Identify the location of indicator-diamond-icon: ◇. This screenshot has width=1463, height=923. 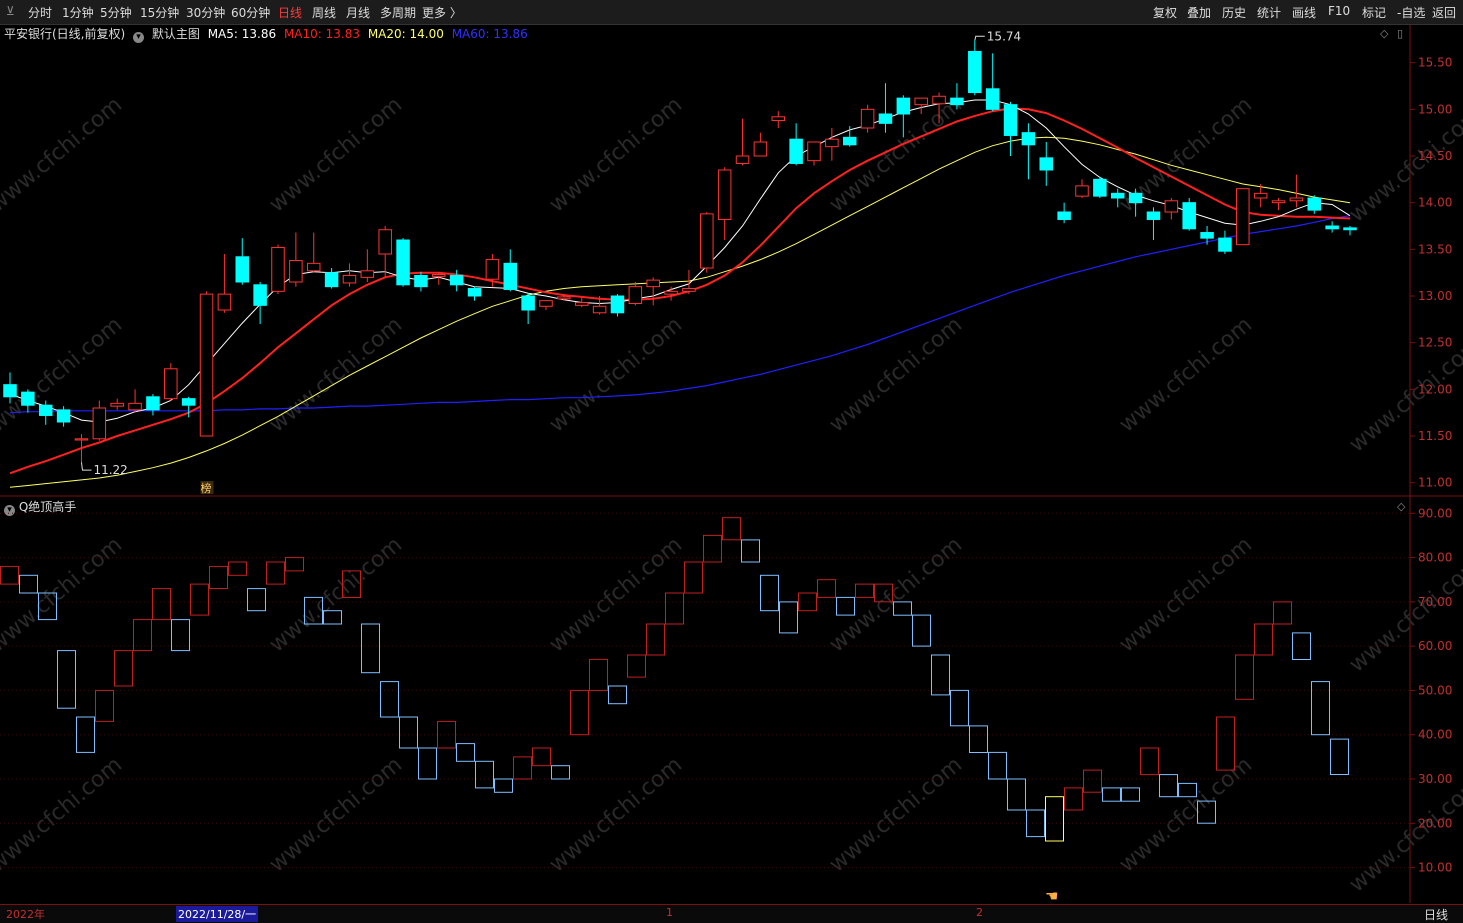
(1401, 506).